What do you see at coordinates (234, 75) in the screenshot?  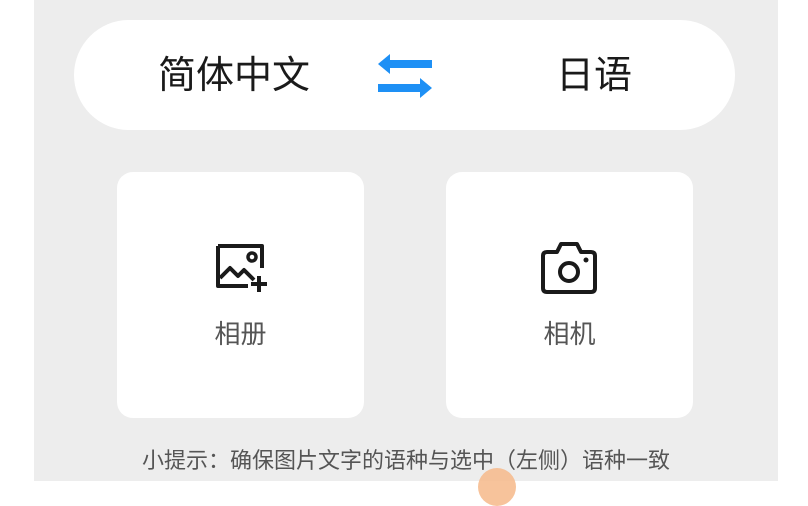 I see `source-language-button: 简体中文` at bounding box center [234, 75].